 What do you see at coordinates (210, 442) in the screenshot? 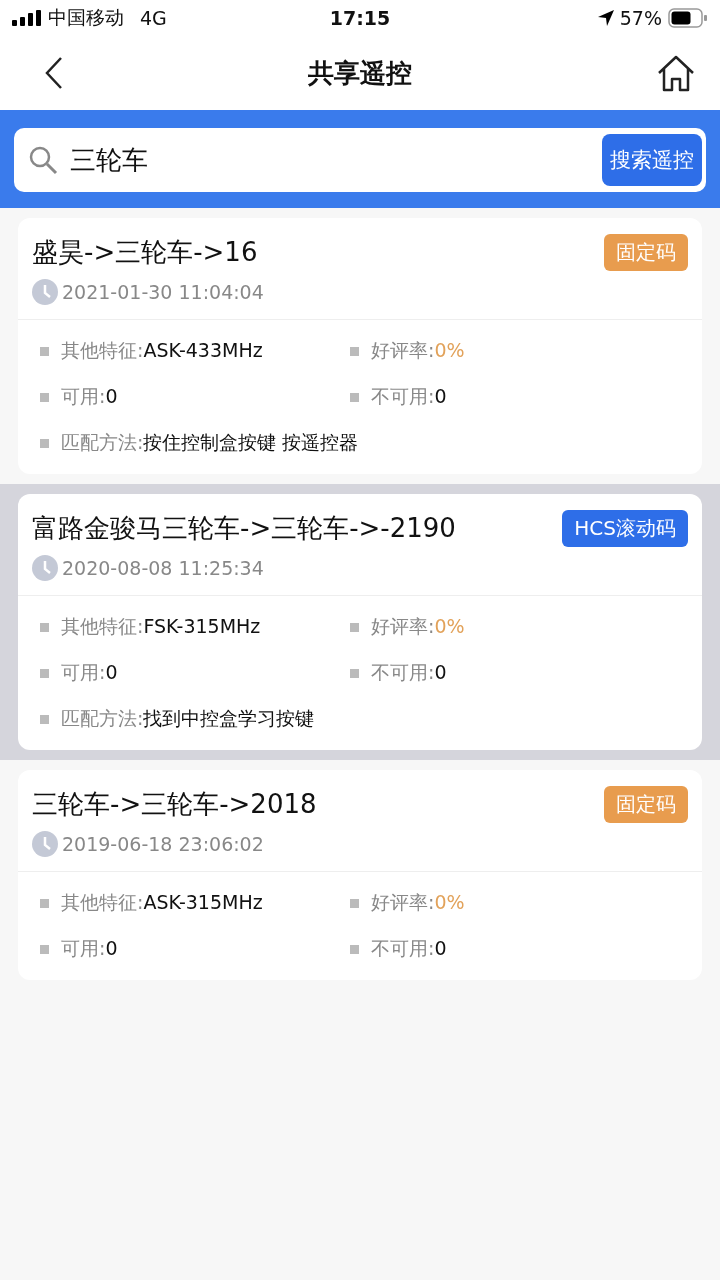
I see `field-text: 匹配方法:按住控制盒按键 按遥控器` at bounding box center [210, 442].